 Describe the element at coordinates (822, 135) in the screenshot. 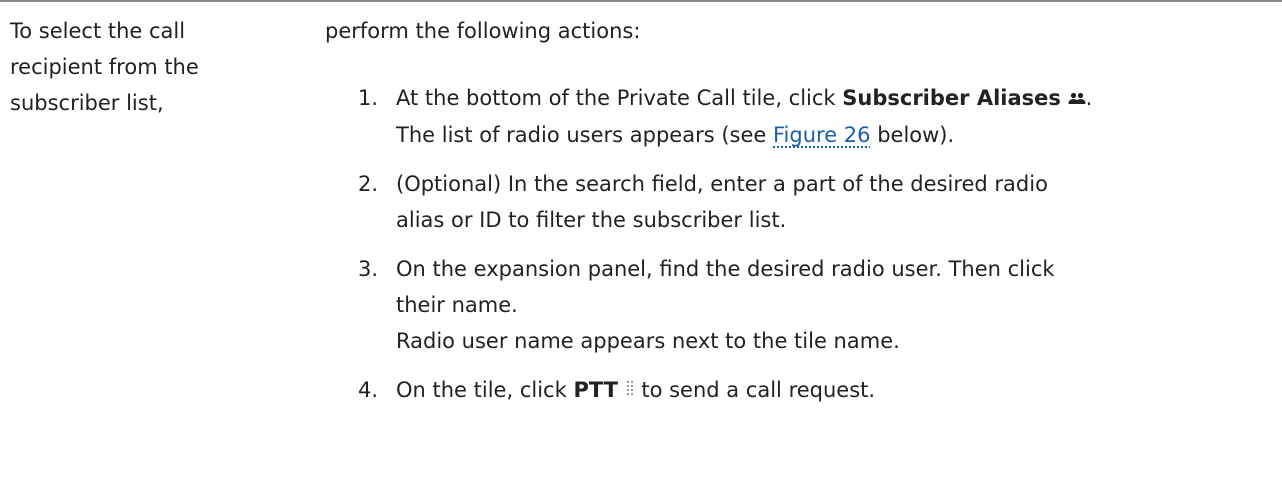

I see `figure-link: Figure 26` at that location.